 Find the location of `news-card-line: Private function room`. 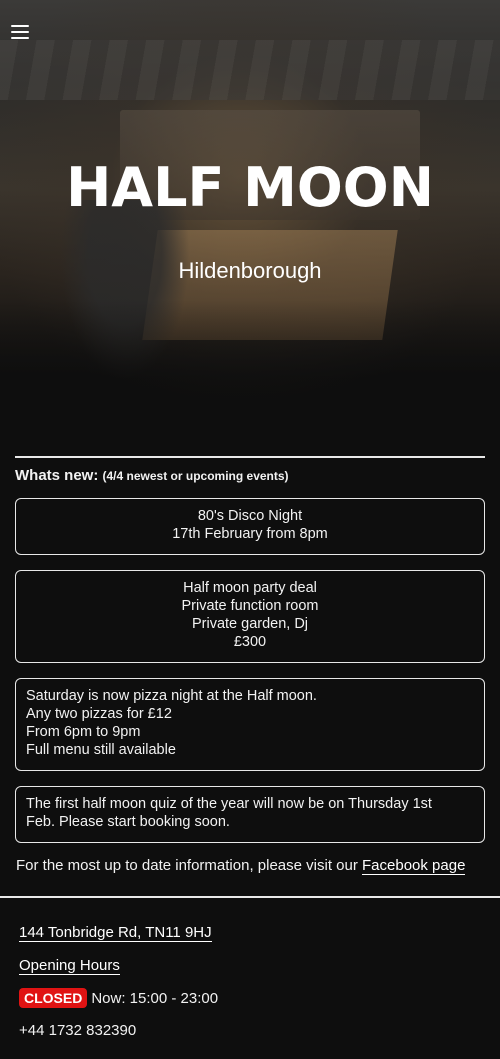

news-card-line: Private function room is located at coordinates (250, 606).